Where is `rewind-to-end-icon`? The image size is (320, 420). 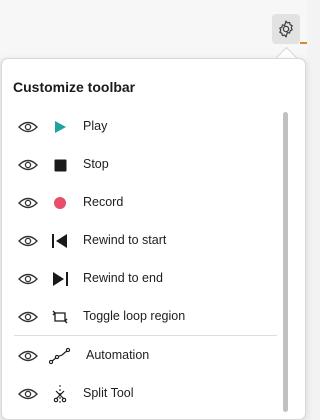
rewind-to-end-icon is located at coordinates (60, 279).